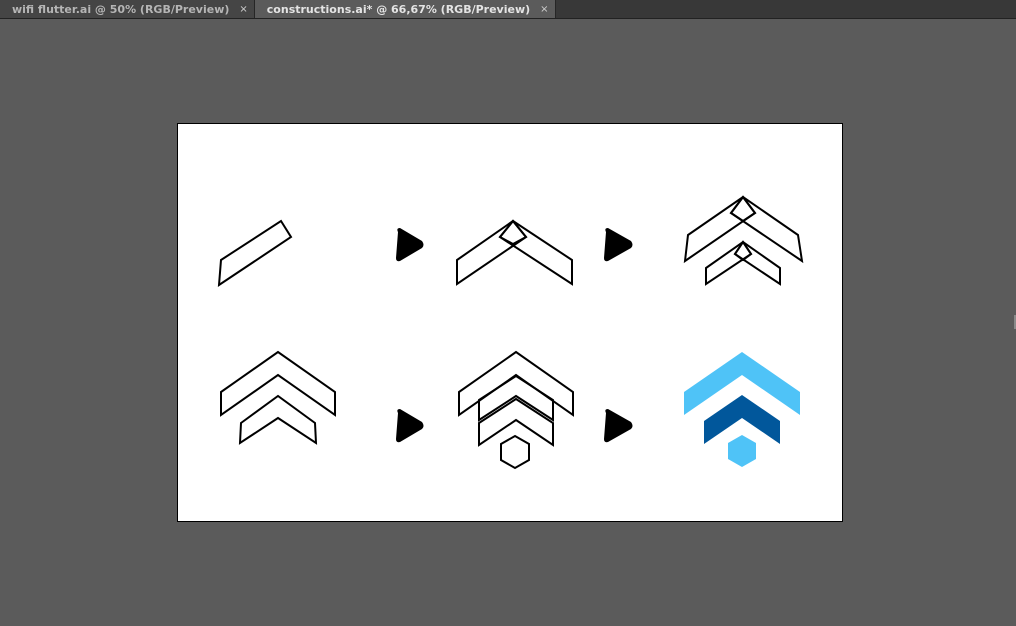  What do you see at coordinates (121, 9) in the screenshot?
I see `tab-label: wifi flutter.ai @ 50% (RGB/Preview)` at bounding box center [121, 9].